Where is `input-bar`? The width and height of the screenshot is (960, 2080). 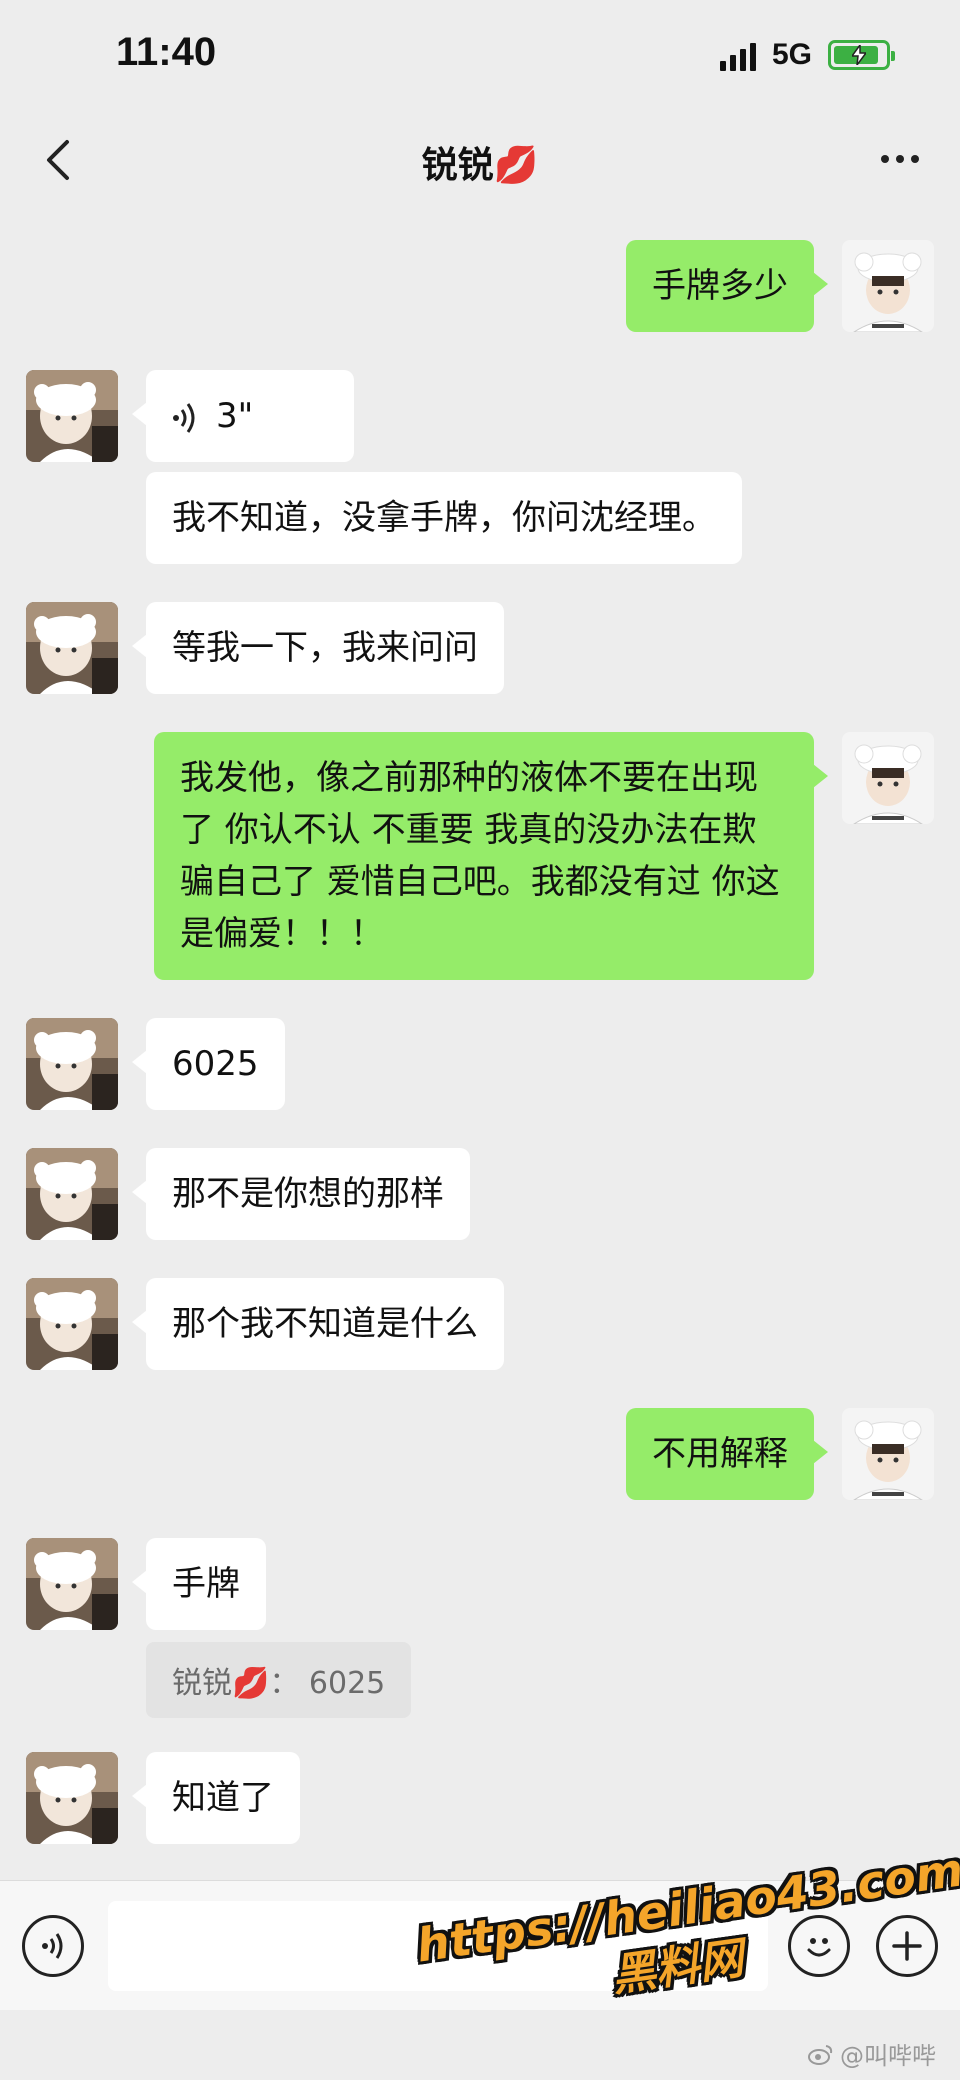
input-bar is located at coordinates (480, 1945).